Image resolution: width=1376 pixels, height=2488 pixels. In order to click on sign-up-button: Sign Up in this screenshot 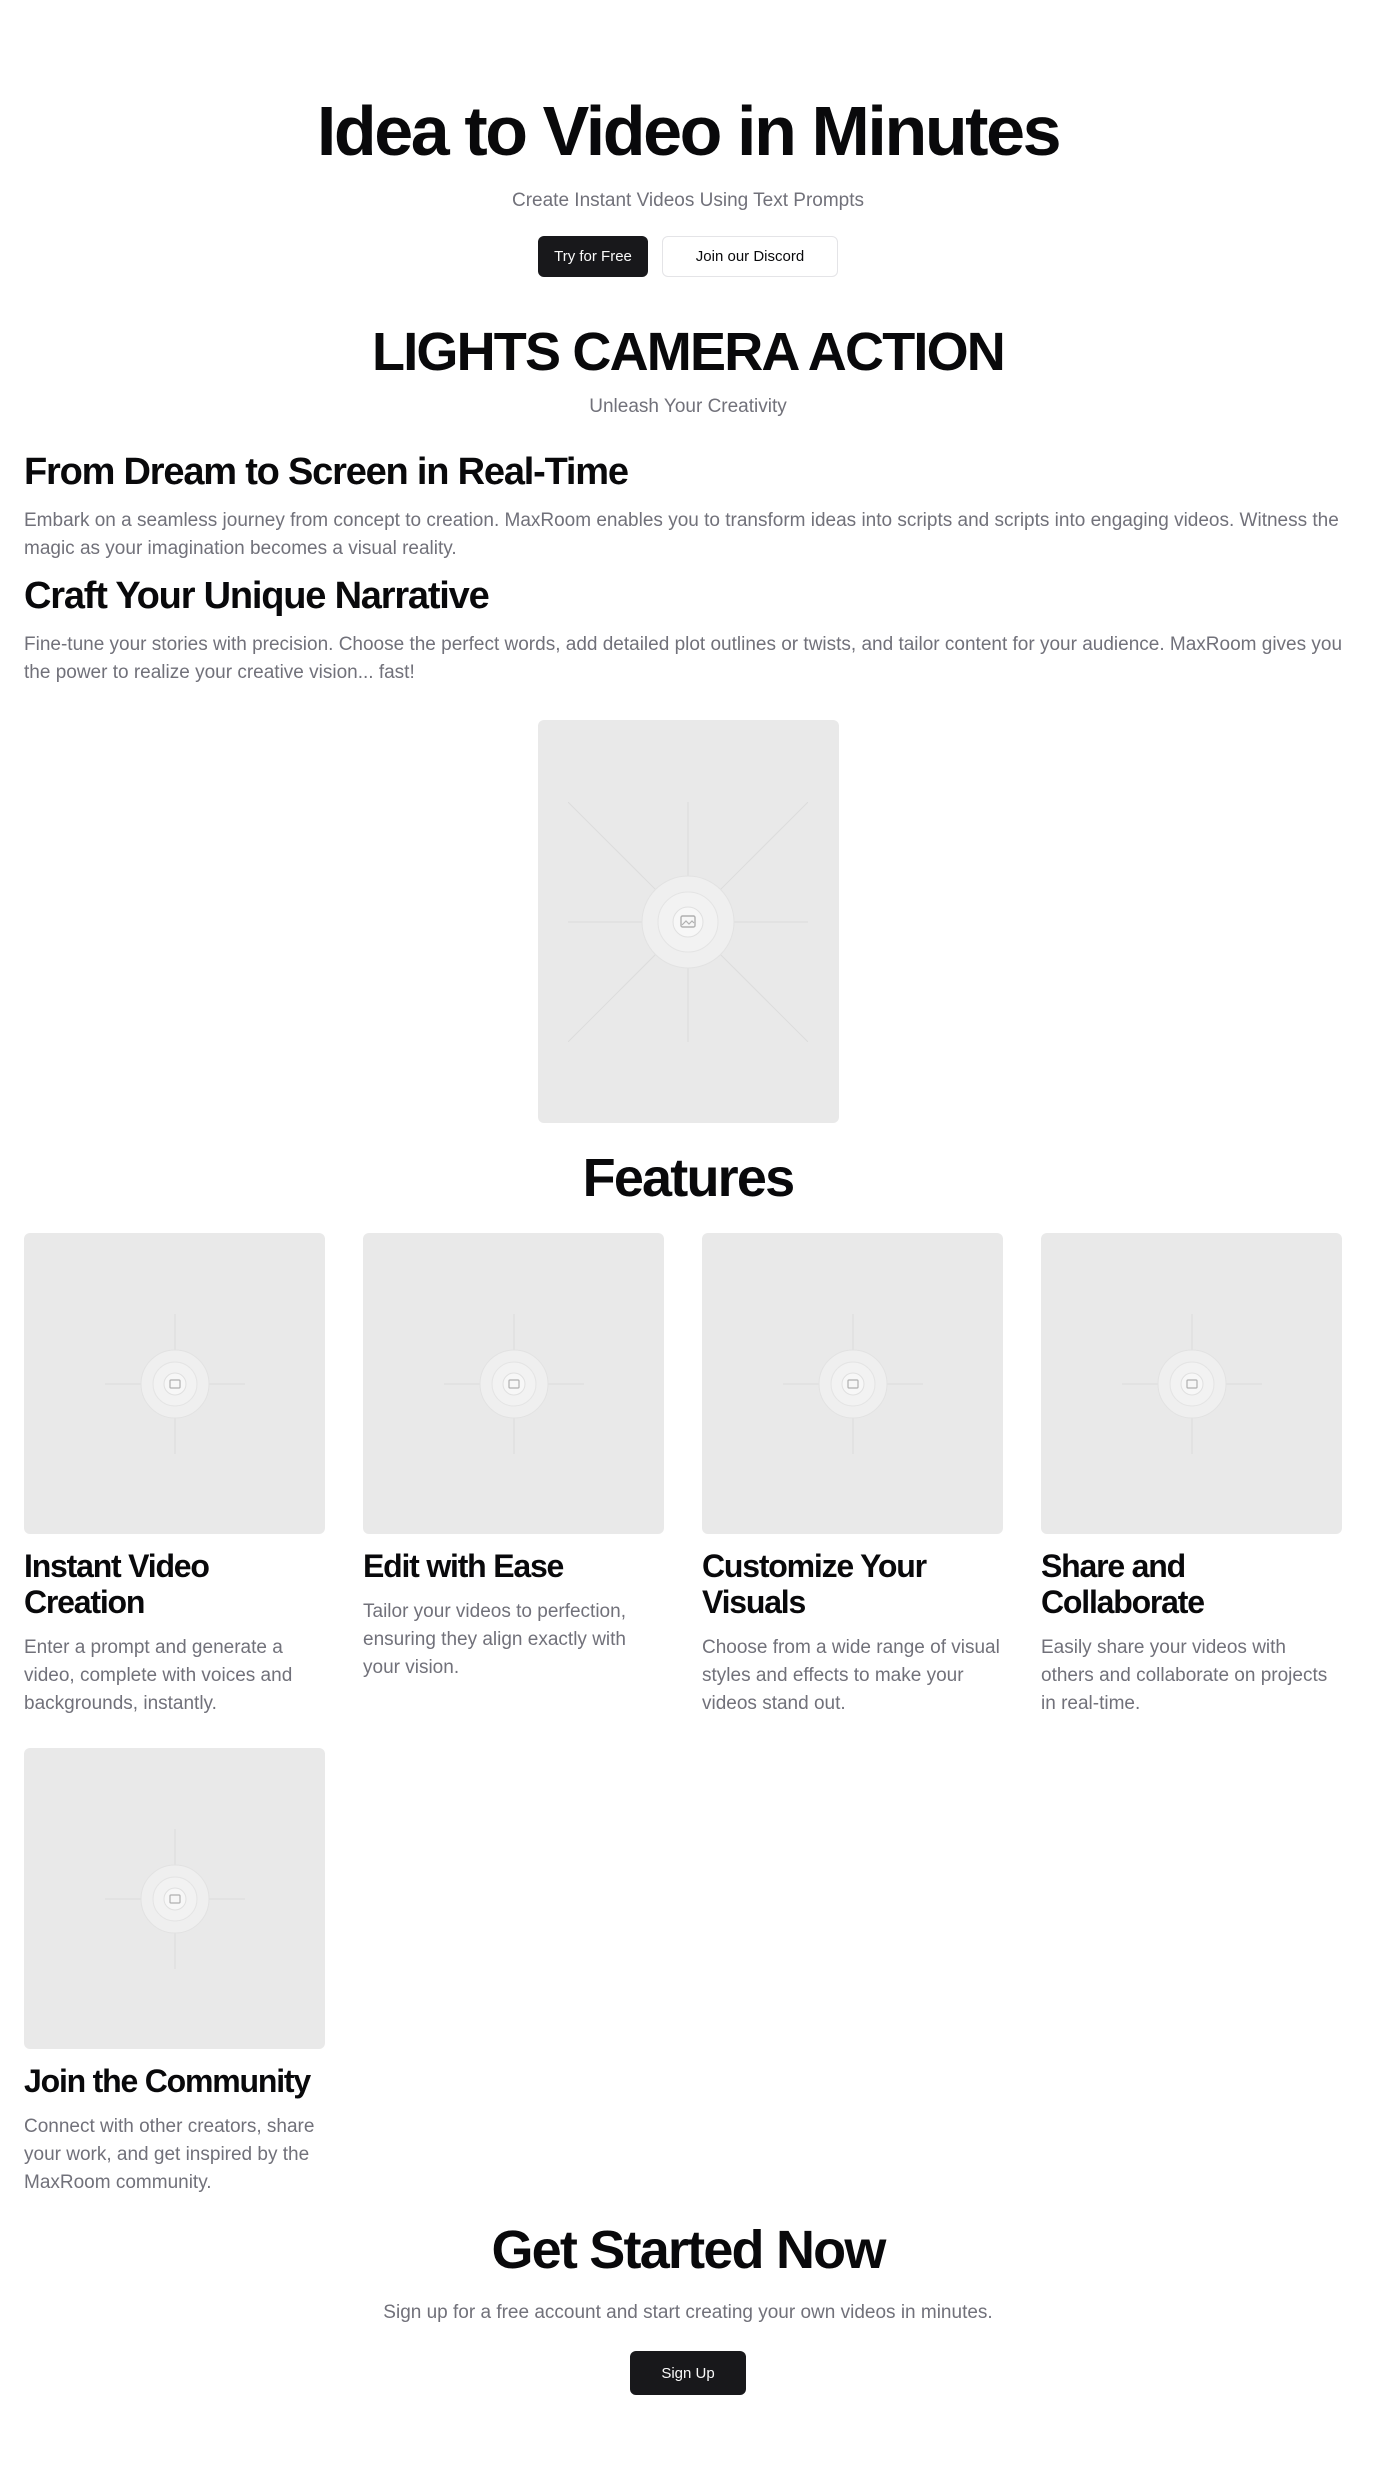, I will do `click(688, 2373)`.